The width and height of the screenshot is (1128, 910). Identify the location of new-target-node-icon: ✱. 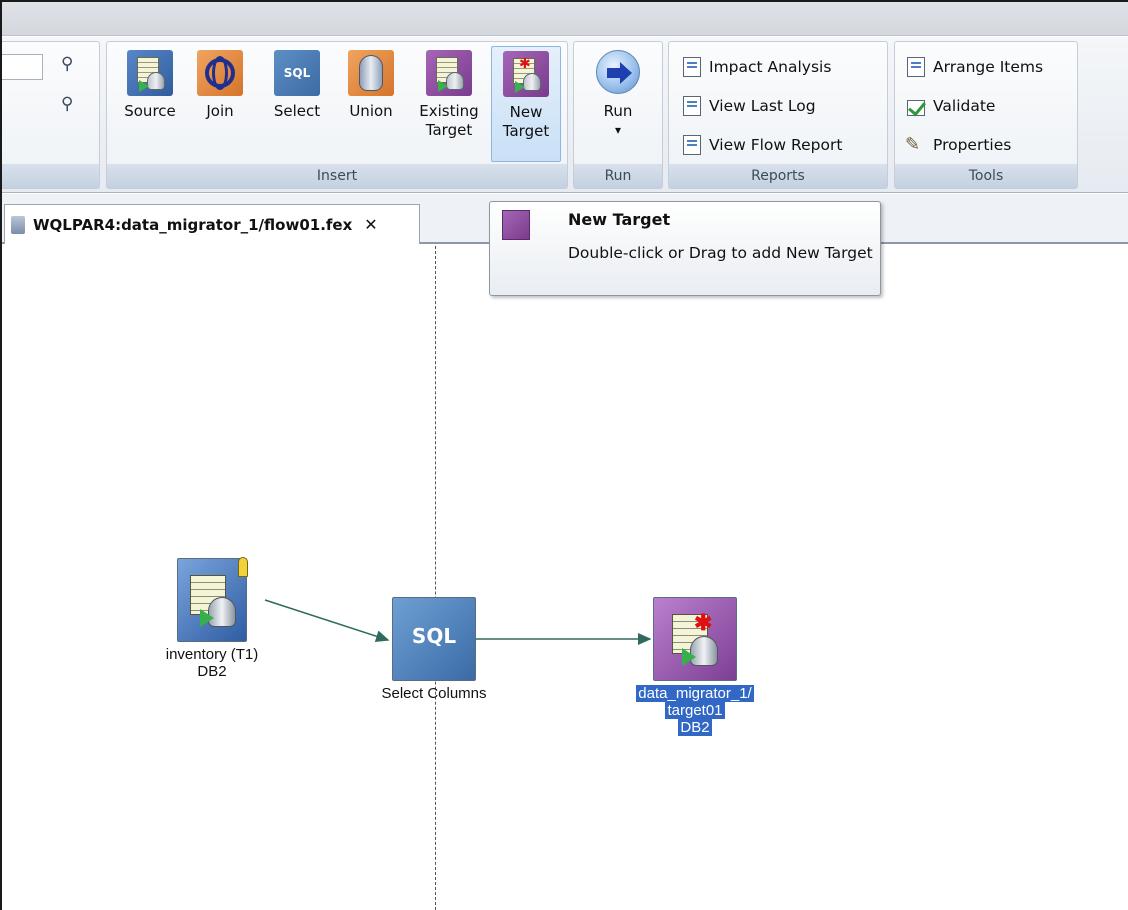
(695, 639).